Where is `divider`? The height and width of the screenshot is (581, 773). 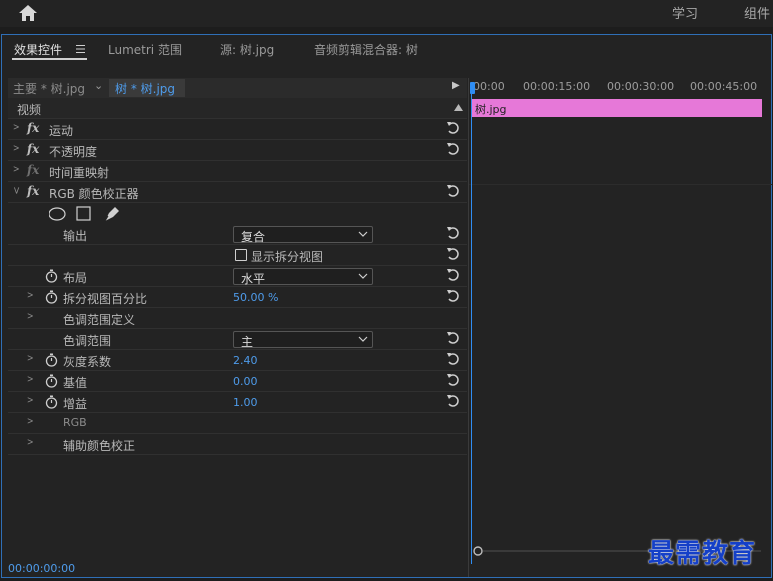 divider is located at coordinates (620, 184).